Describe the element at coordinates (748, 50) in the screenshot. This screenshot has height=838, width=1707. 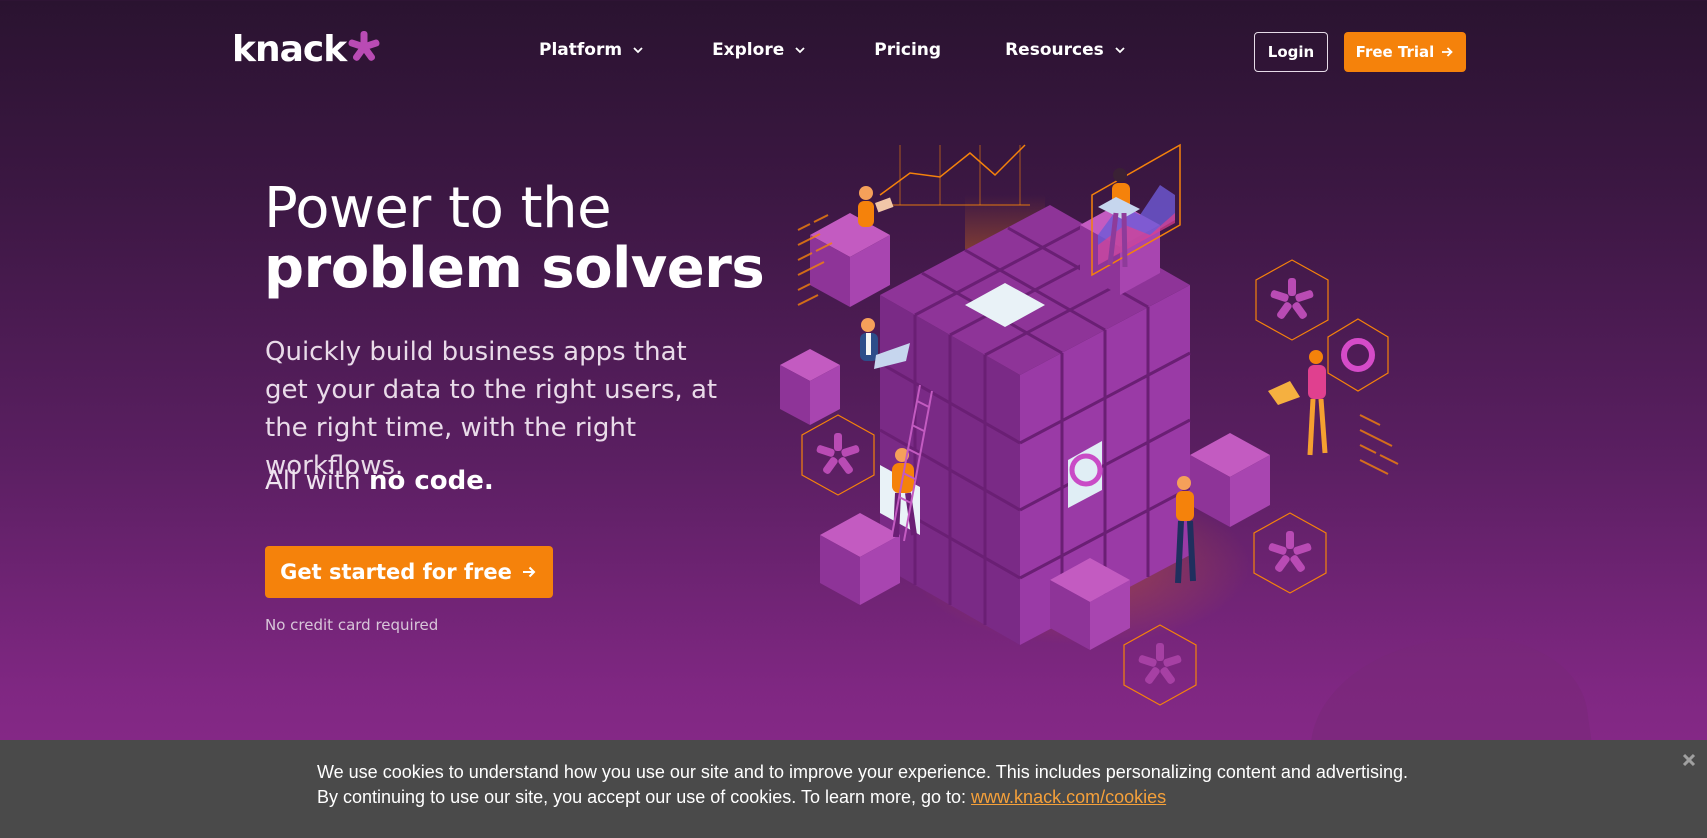
I see `nav-explore-label: Explore` at that location.